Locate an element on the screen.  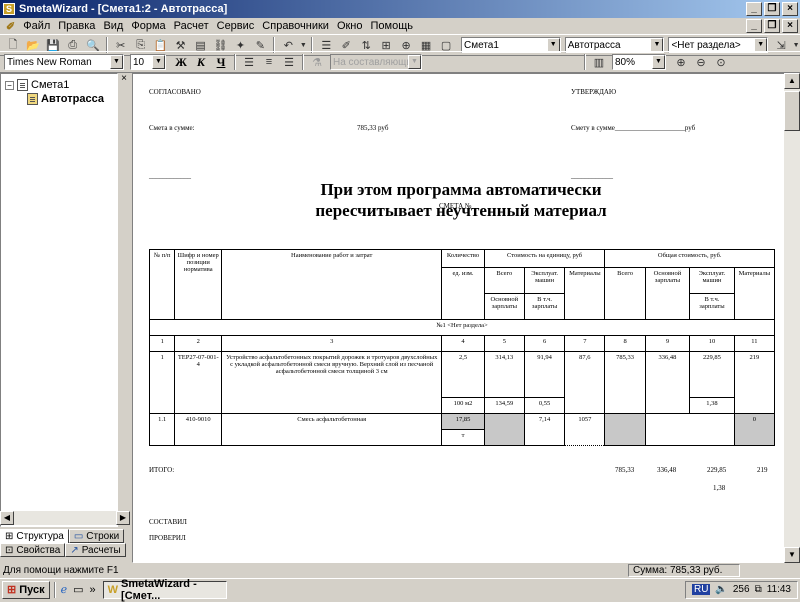
colnum: 10 is located at coordinates (712, 343).